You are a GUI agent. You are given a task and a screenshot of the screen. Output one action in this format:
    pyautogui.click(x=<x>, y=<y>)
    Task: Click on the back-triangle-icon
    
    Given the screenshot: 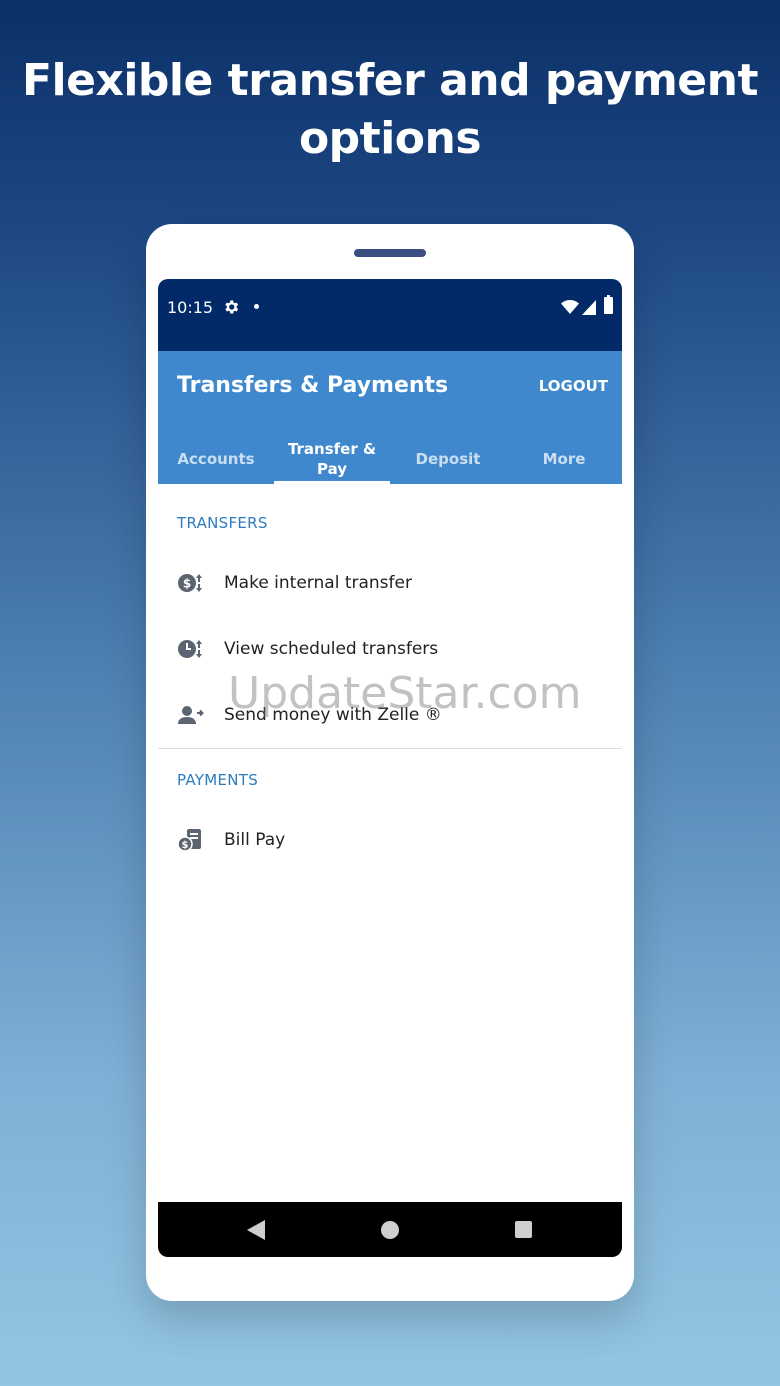 What is the action you would take?
    pyautogui.click(x=256, y=1230)
    